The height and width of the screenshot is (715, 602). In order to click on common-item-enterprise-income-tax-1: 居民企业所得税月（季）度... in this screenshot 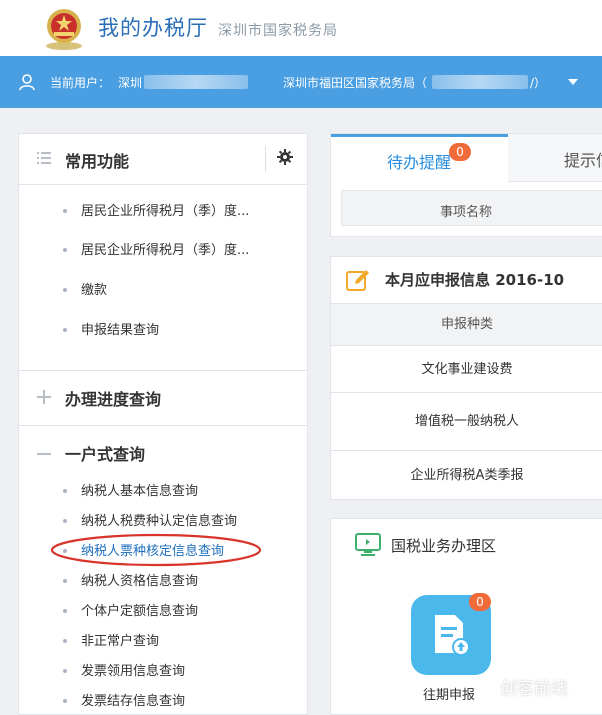, I will do `click(156, 210)`.